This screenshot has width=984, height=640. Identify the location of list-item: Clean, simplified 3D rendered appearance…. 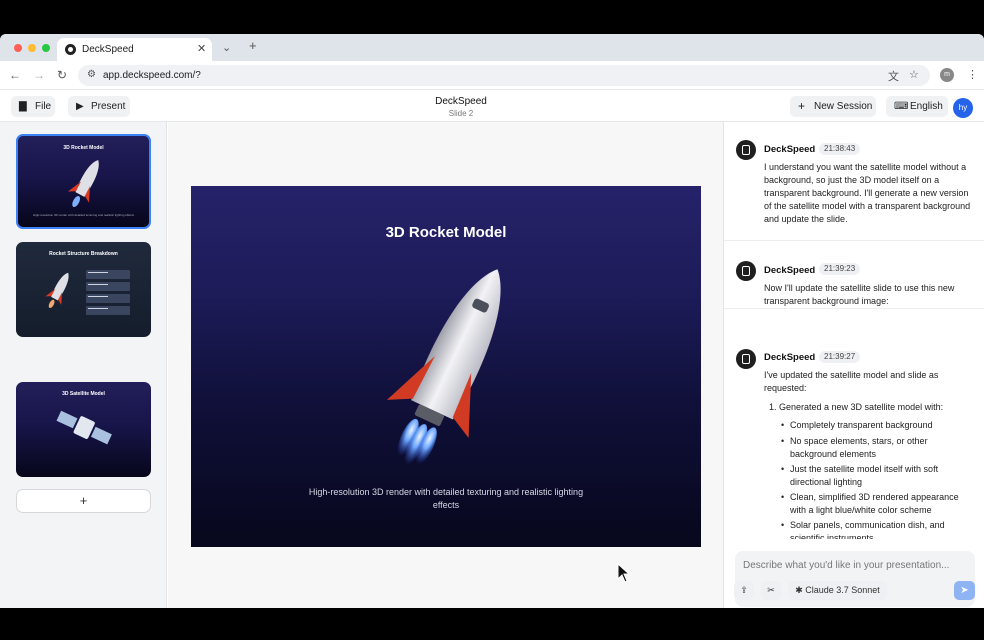
(878, 504).